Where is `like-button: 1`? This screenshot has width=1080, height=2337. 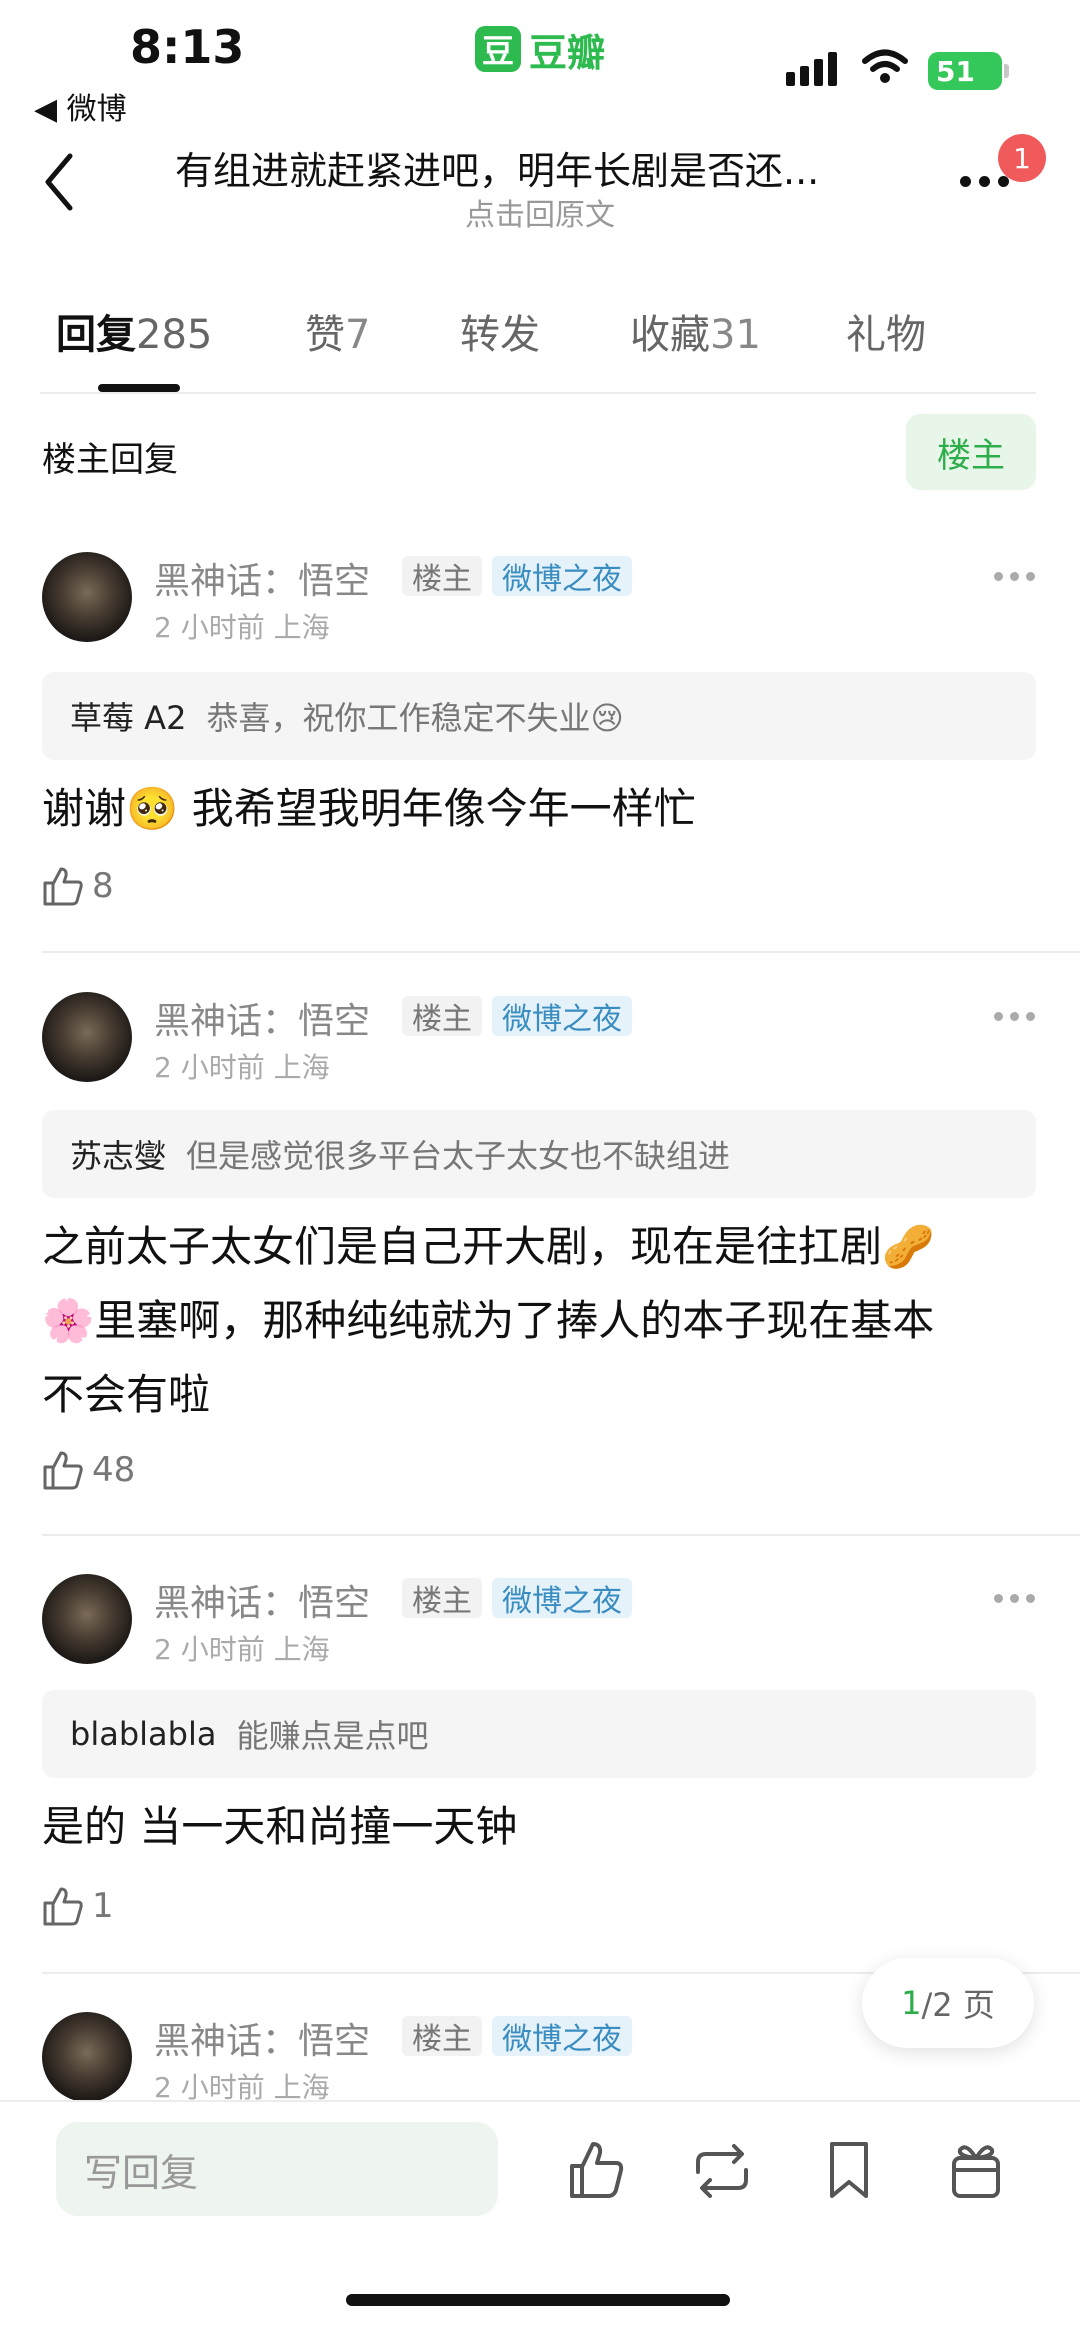 like-button: 1 is located at coordinates (78, 1906).